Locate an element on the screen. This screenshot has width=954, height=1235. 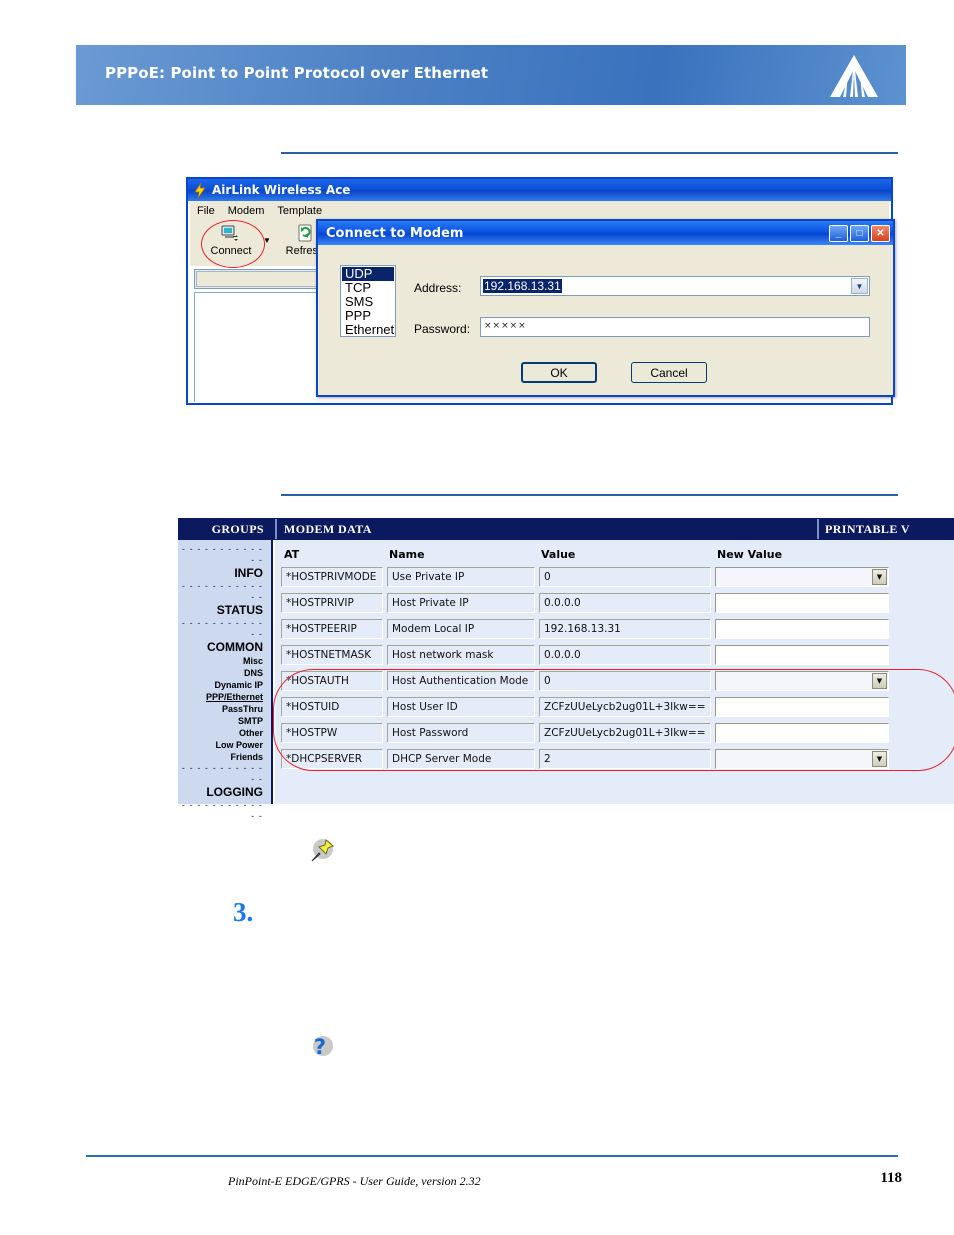
protocol-option-udp: UDP is located at coordinates (368, 274).